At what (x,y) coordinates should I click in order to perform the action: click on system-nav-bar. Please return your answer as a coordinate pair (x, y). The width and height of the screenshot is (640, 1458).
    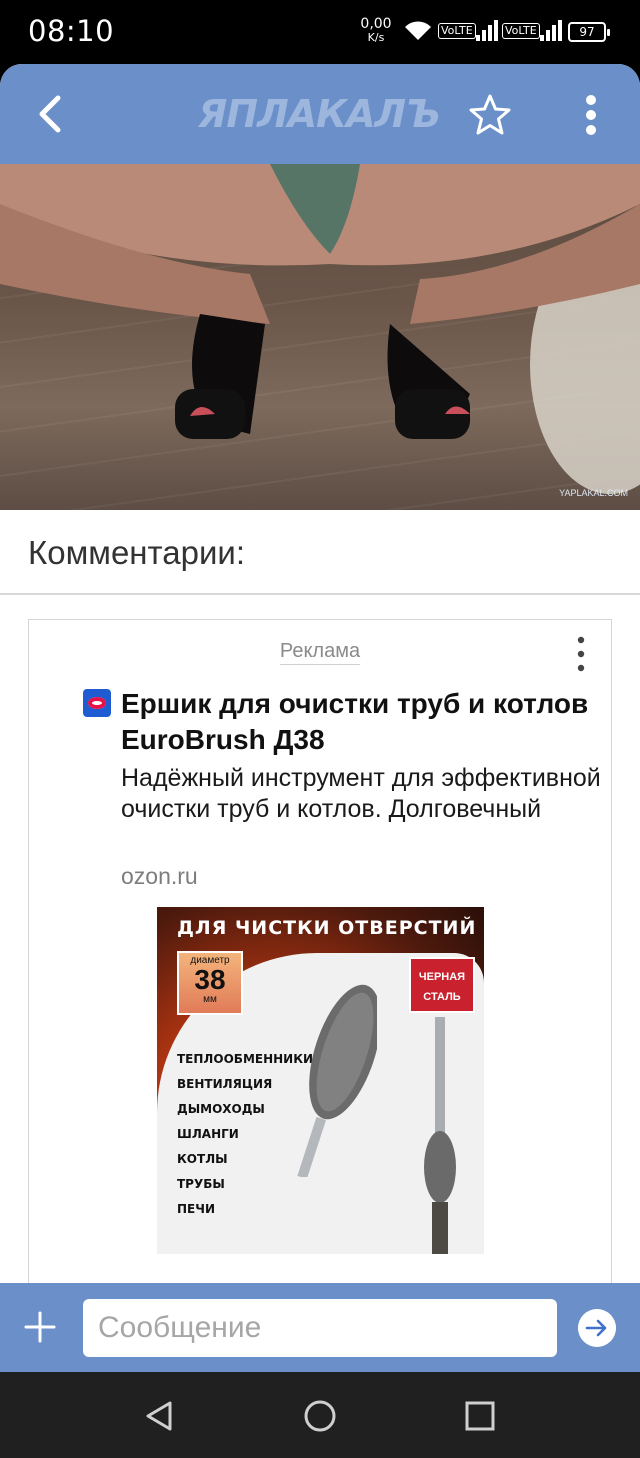
    Looking at the image, I should click on (320, 1415).